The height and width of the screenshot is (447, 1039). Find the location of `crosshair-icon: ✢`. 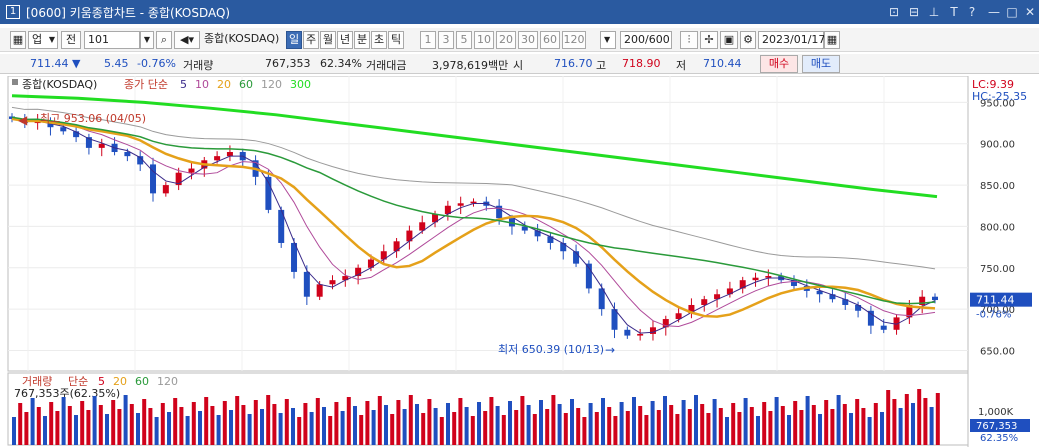

crosshair-icon: ✢ is located at coordinates (709, 40).